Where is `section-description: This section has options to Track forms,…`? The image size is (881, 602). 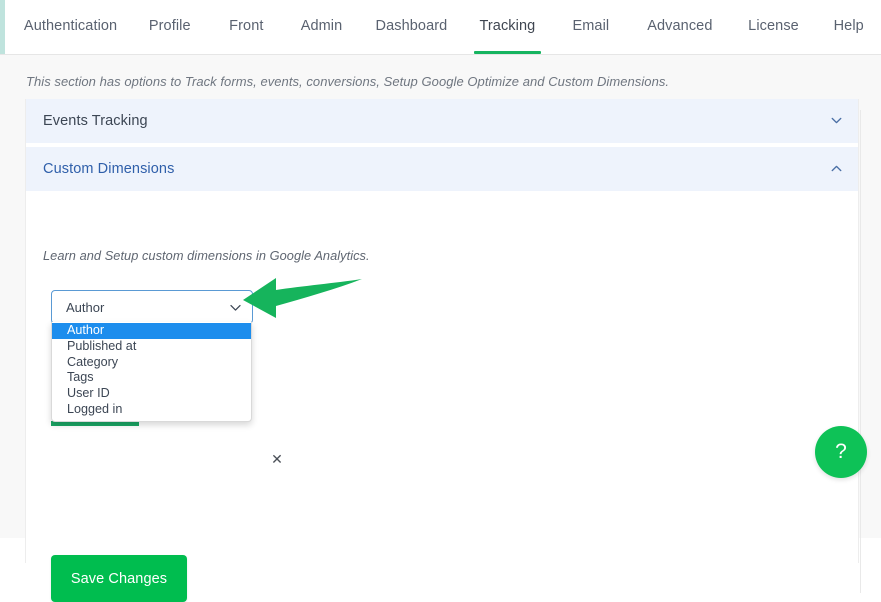
section-description: This section has options to Track forms,… is located at coordinates (348, 81).